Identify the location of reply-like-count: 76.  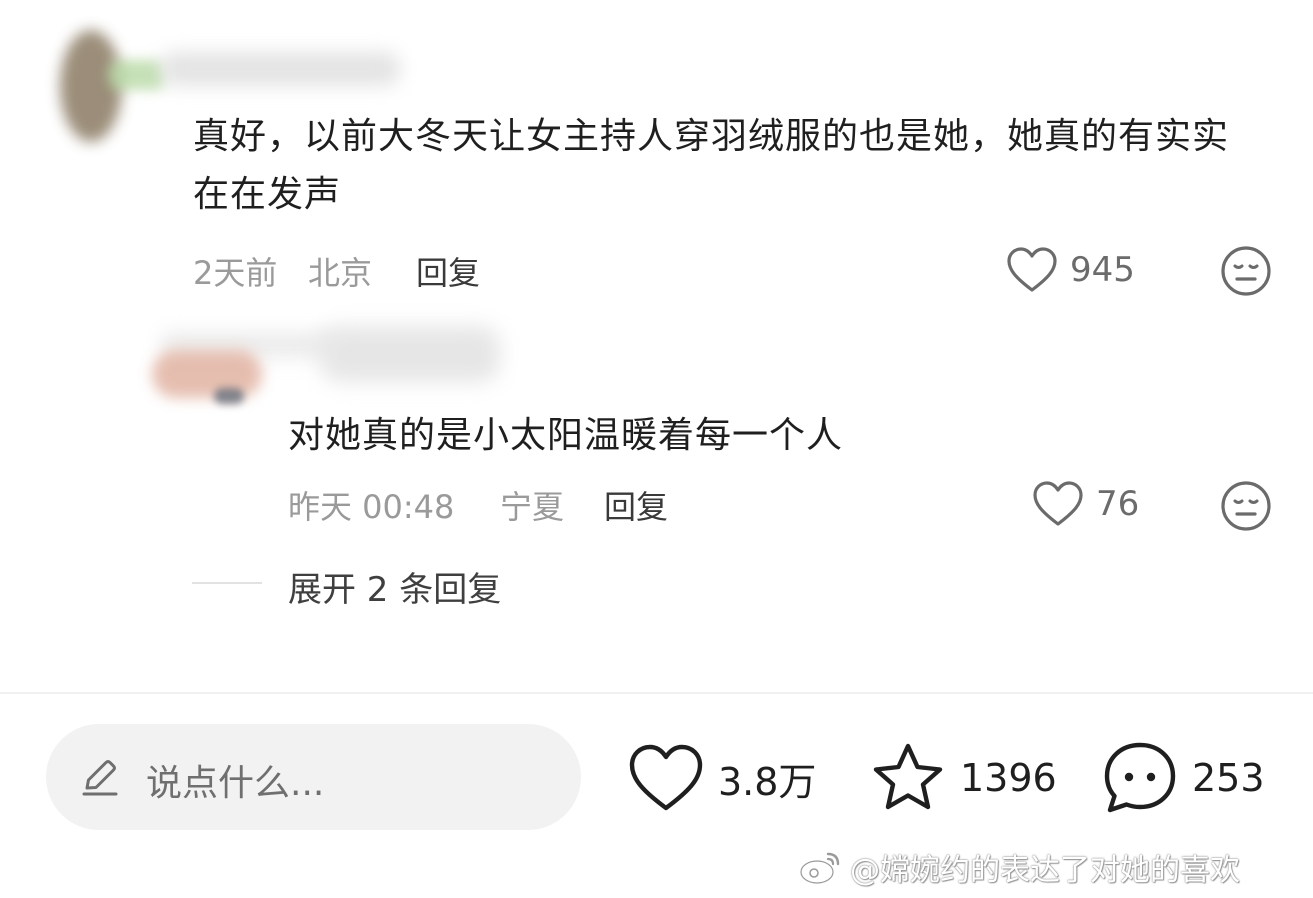
(1118, 504).